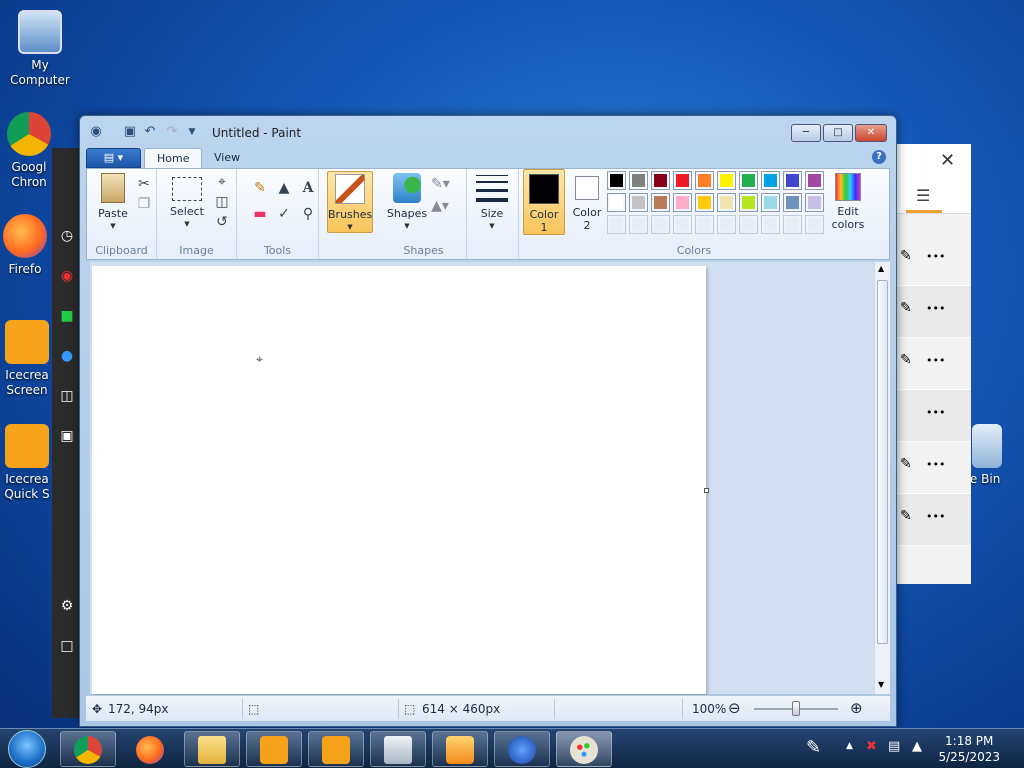 This screenshot has width=1024, height=768. What do you see at coordinates (29, 463) in the screenshot?
I see `desktop-icon-icecream-quick: Icecrea Quick S` at bounding box center [29, 463].